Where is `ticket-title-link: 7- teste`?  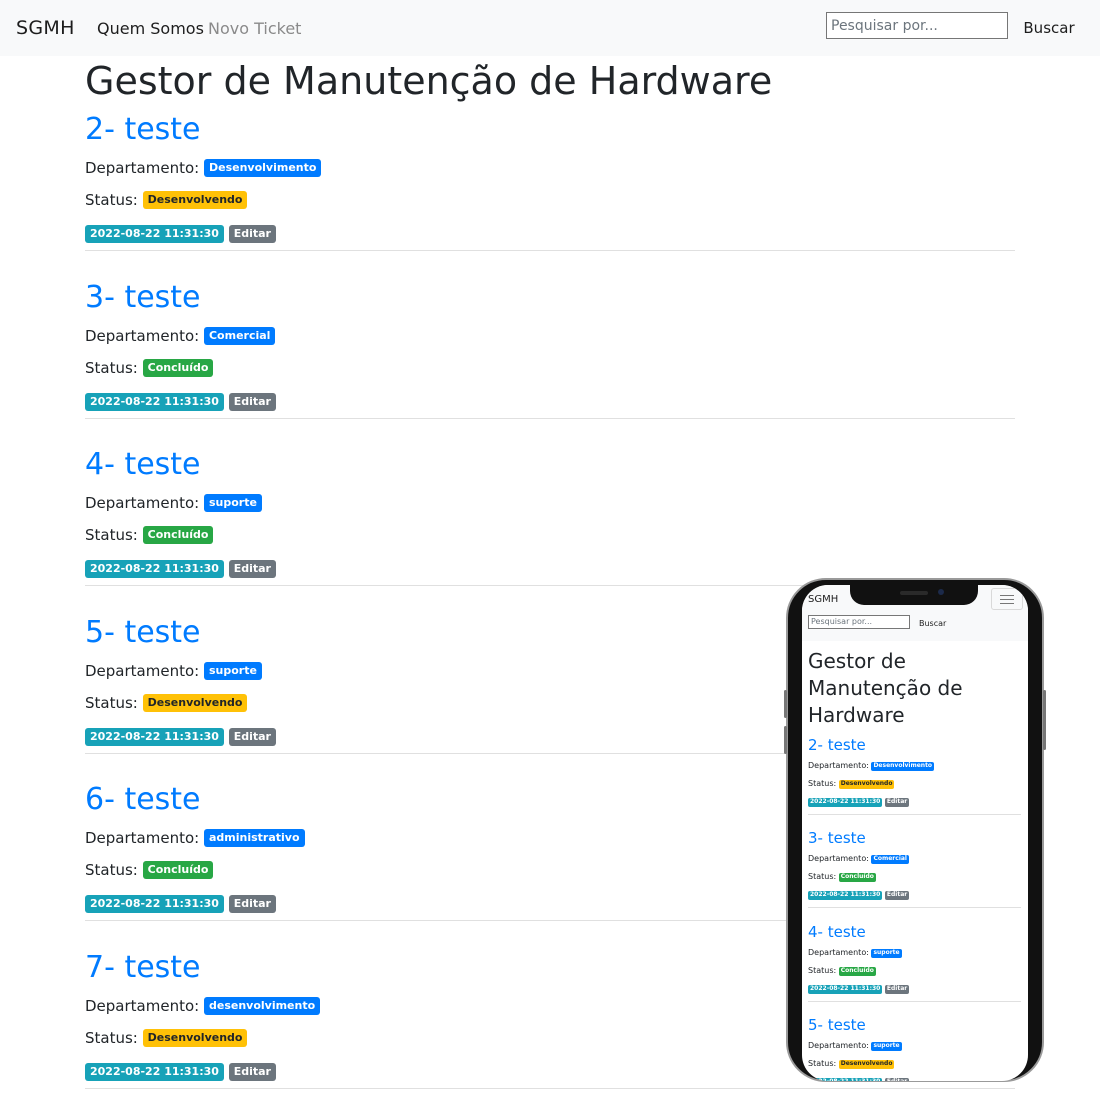 ticket-title-link: 7- teste is located at coordinates (143, 967).